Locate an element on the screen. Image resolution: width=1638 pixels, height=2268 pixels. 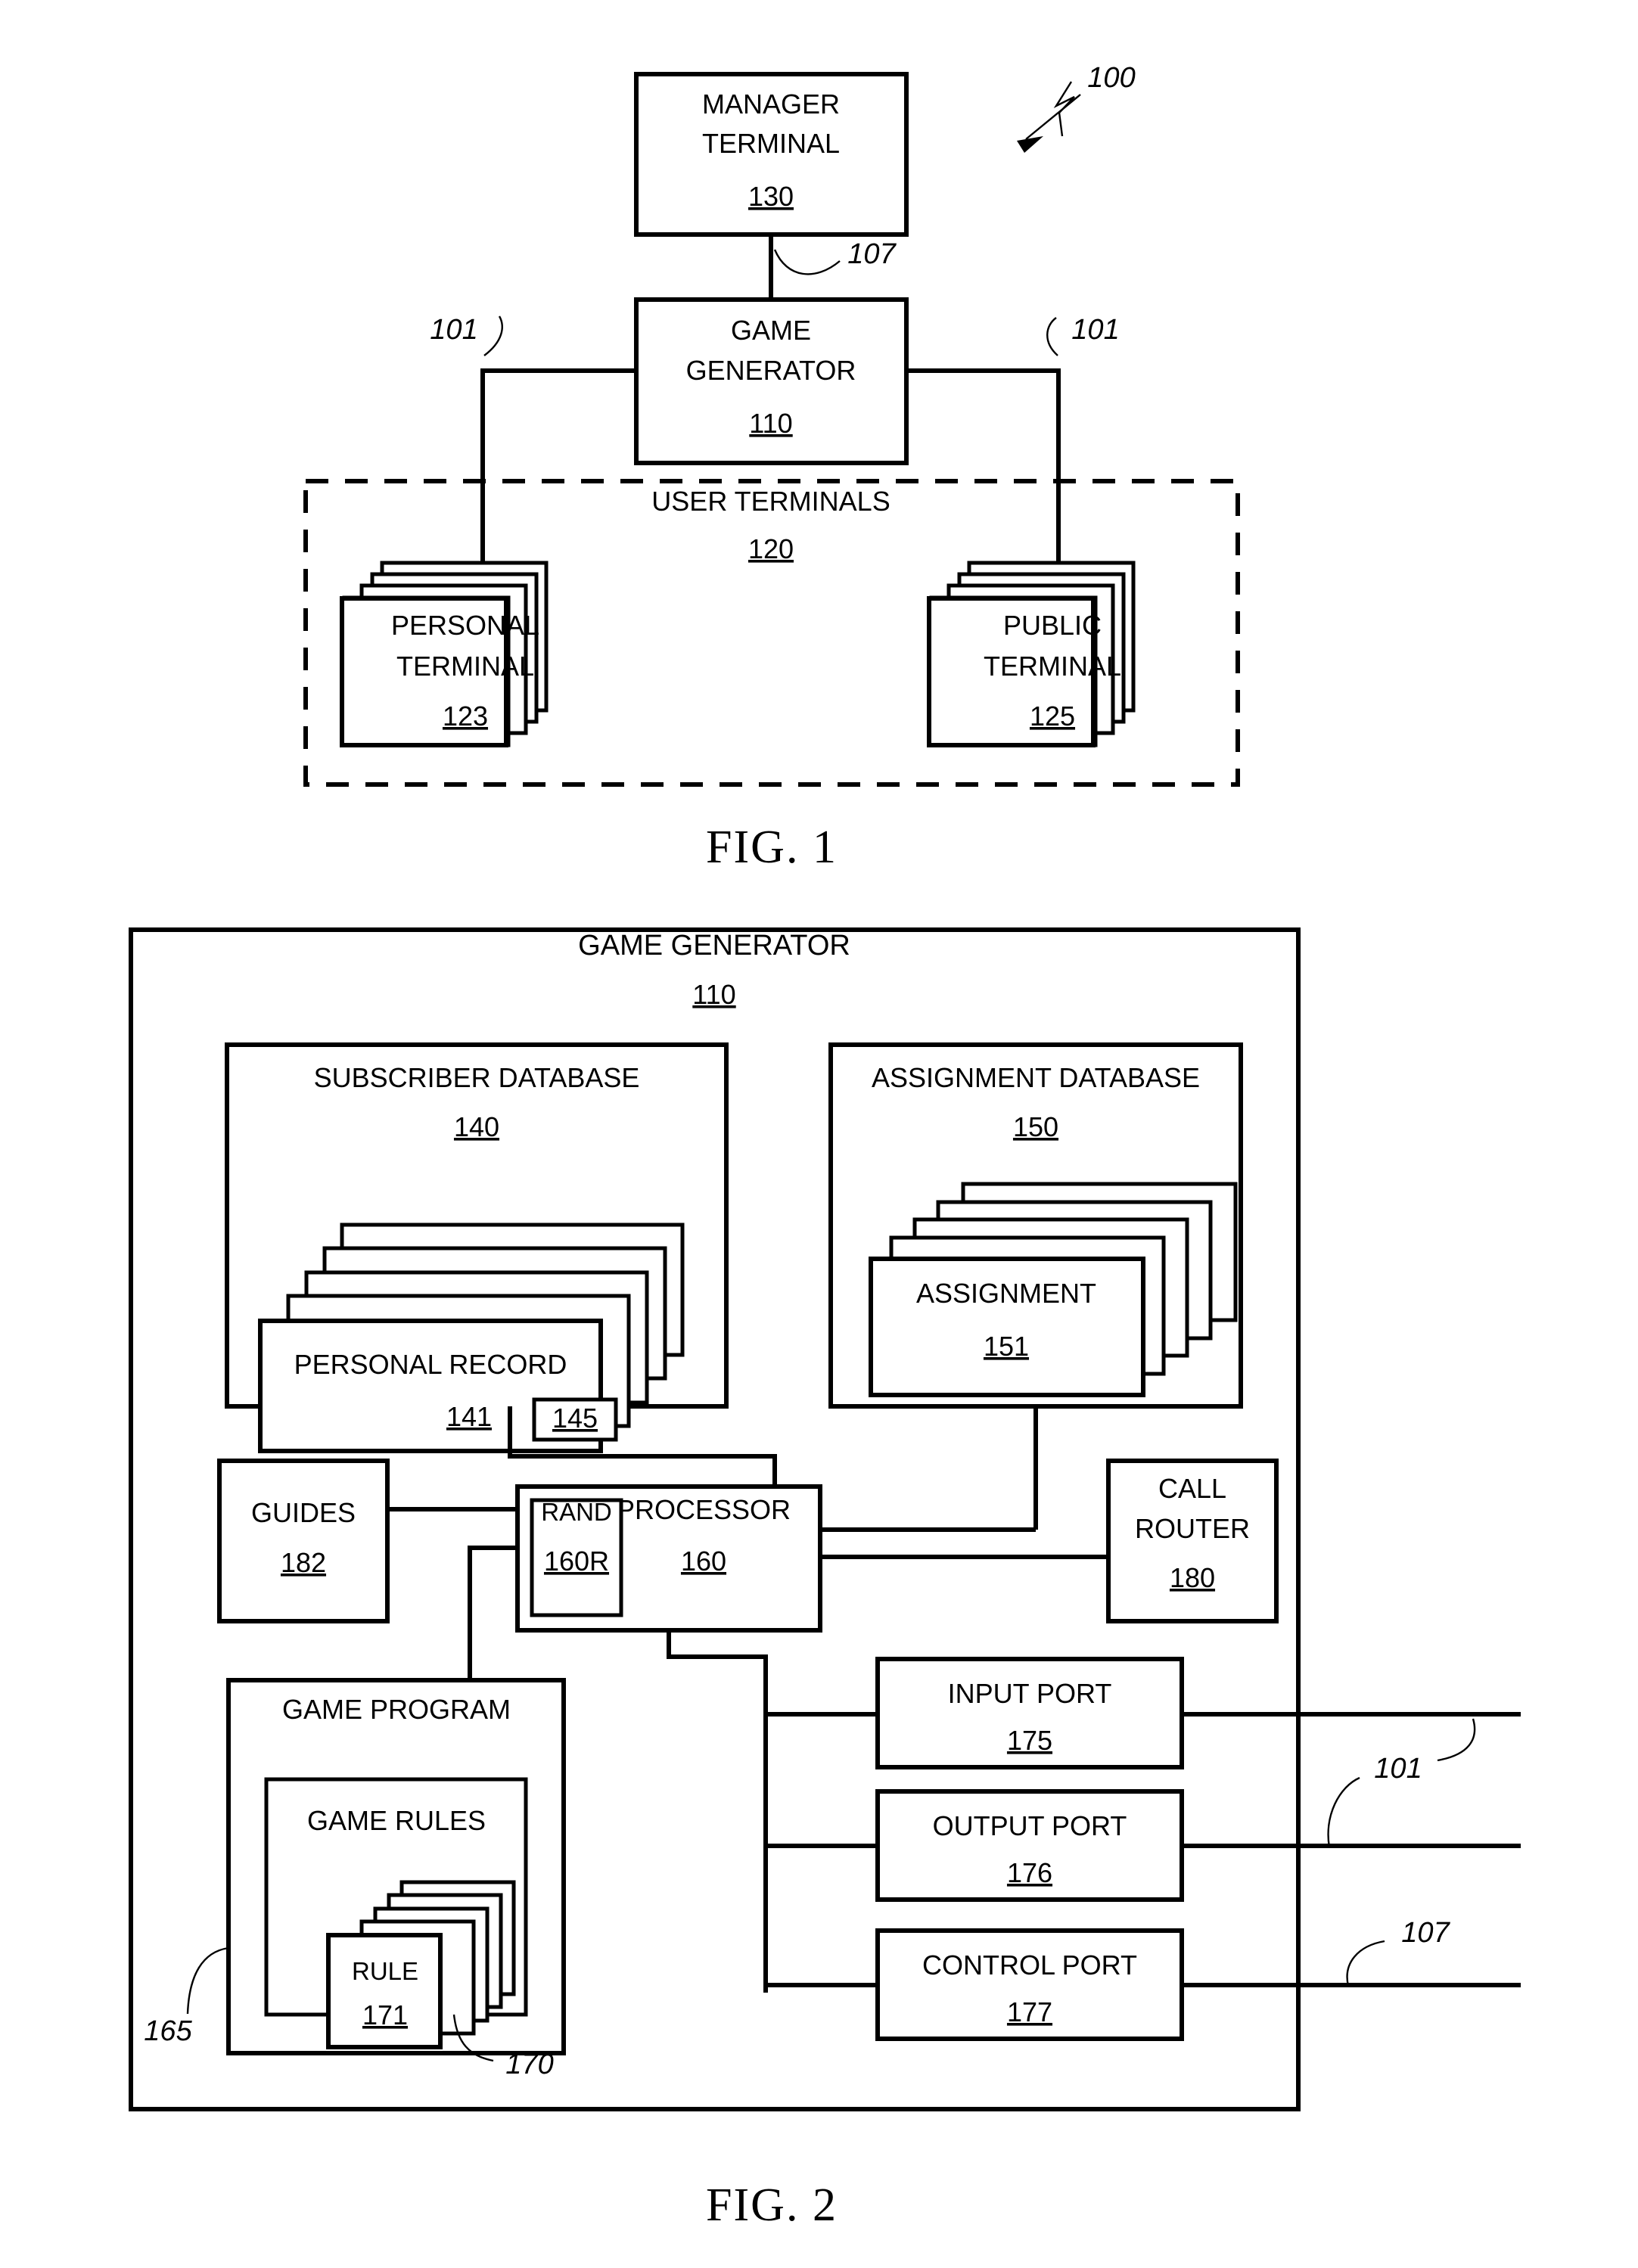
leader-101-fig2: 101 is located at coordinates (1401, 1783).